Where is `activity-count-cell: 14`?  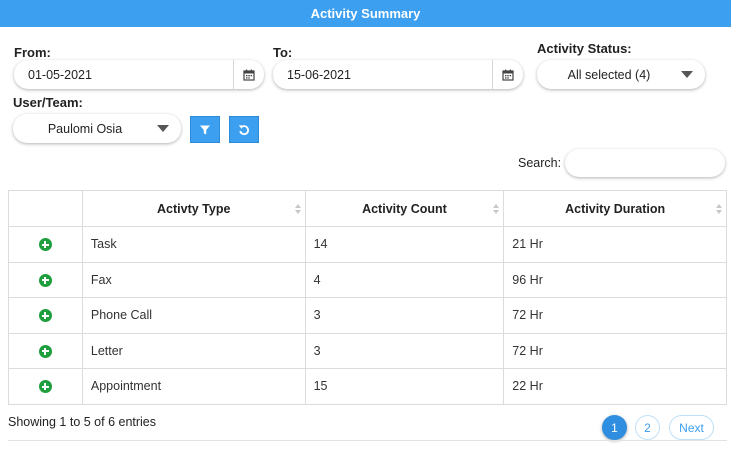
activity-count-cell: 14 is located at coordinates (404, 244).